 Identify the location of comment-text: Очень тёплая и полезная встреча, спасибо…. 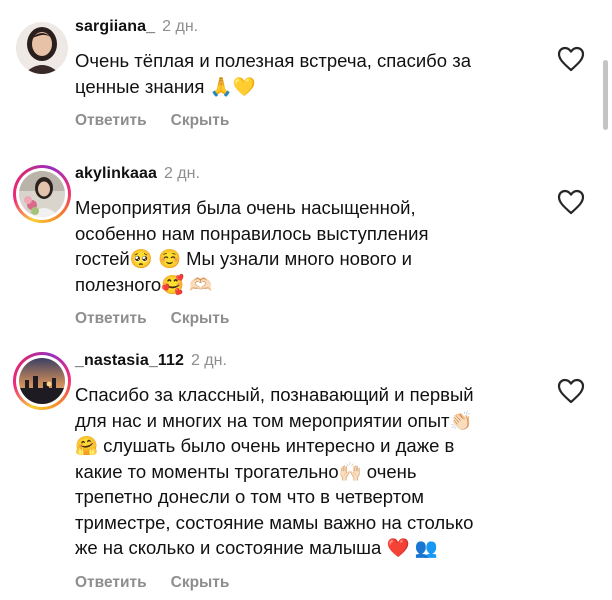
(273, 73).